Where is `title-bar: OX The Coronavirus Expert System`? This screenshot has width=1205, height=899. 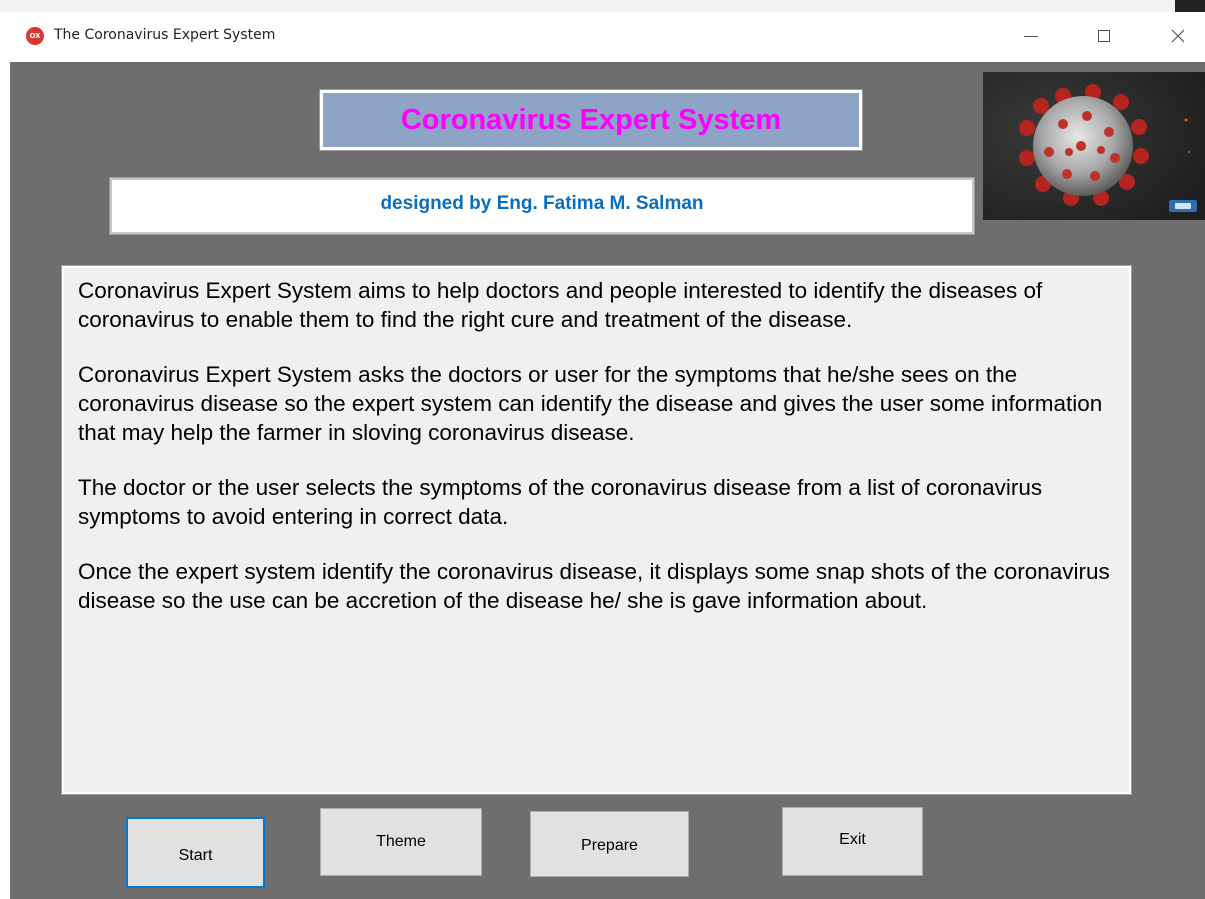
title-bar: OX The Coronavirus Expert System is located at coordinates (607, 37).